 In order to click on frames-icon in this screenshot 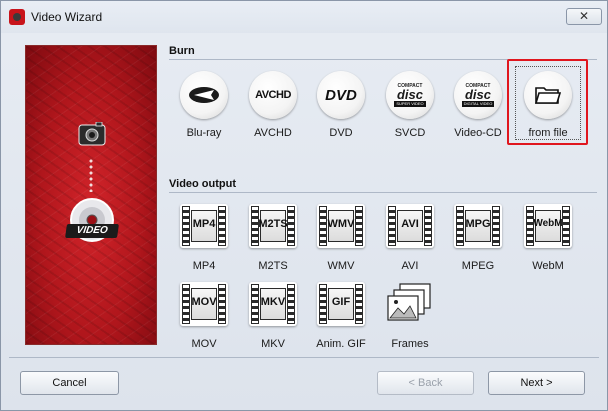, I will do `click(409, 302)`.